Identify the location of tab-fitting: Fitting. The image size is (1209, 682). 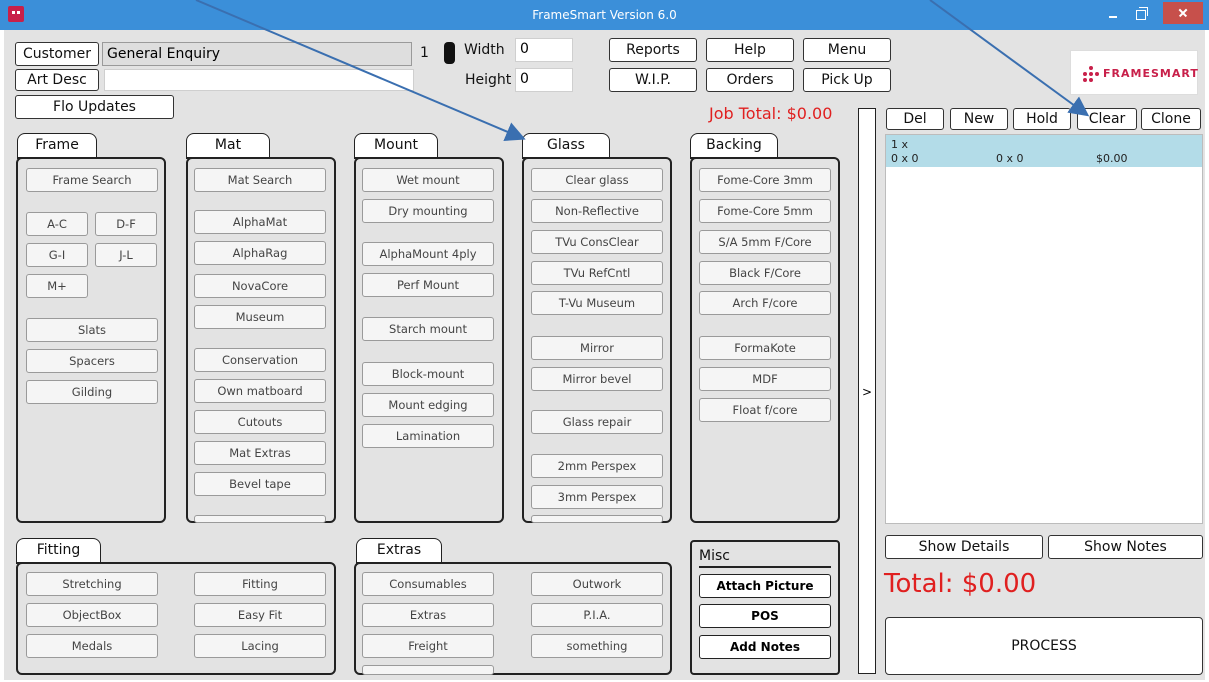
(58, 551).